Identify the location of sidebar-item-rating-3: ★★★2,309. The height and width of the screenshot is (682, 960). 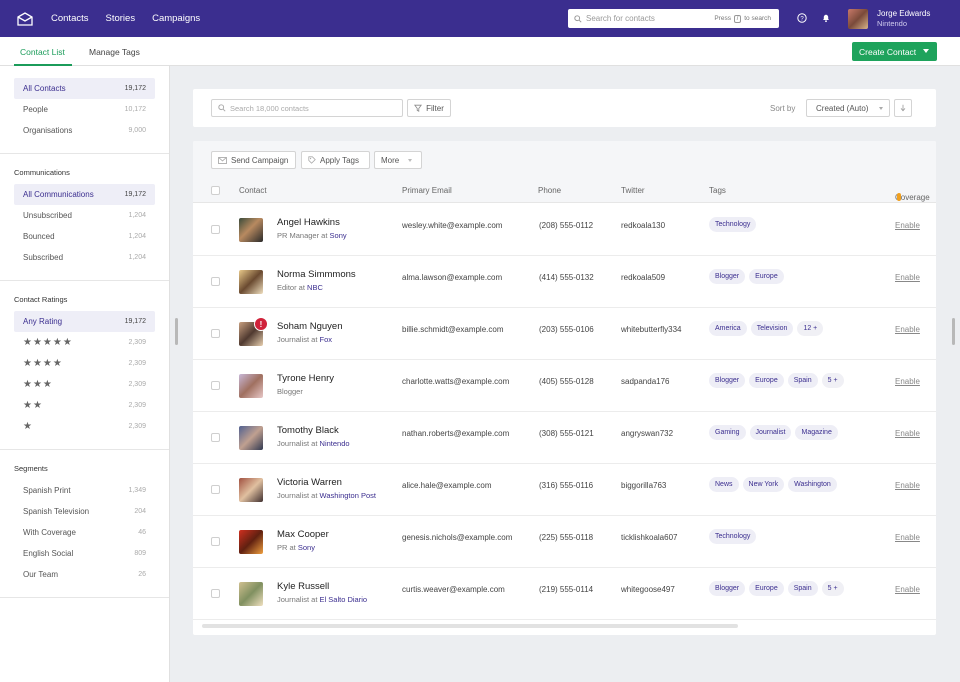
(84, 384).